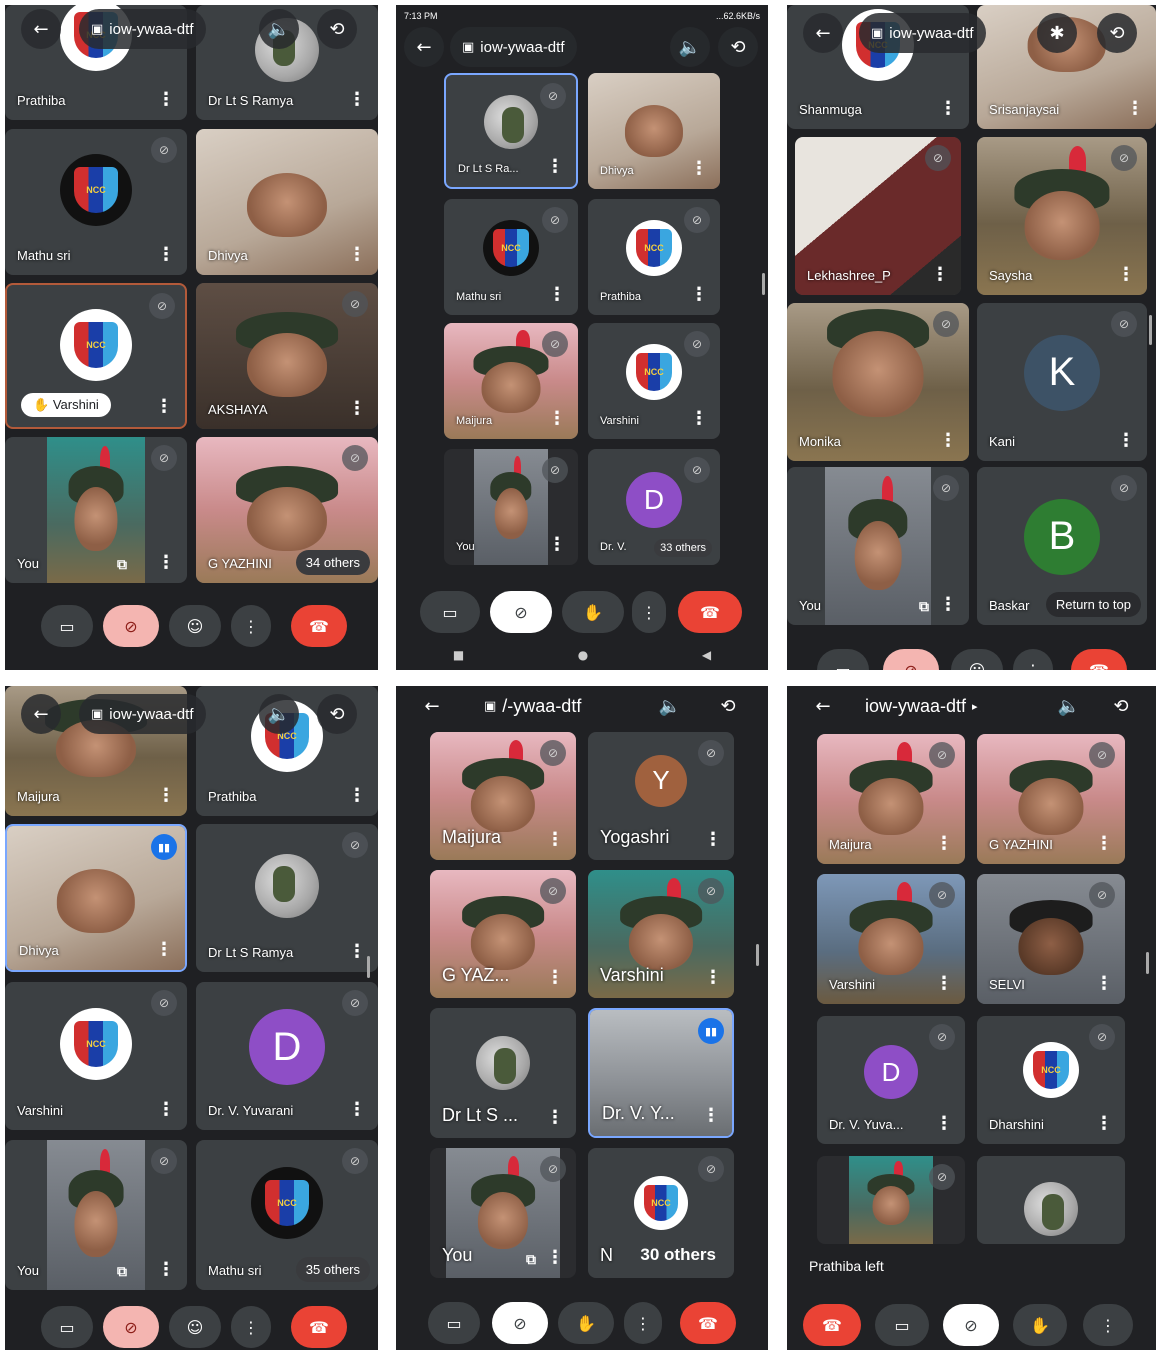 The width and height of the screenshot is (1156, 1350). Describe the element at coordinates (1051, 799) in the screenshot. I see `participant-tile: ⊘ G YAZHINI ⋮` at that location.